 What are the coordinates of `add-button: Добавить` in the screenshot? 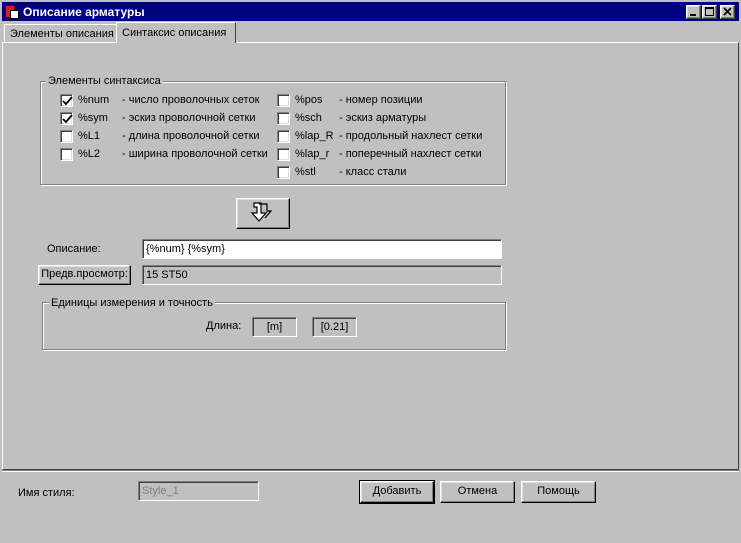 It's located at (397, 492).